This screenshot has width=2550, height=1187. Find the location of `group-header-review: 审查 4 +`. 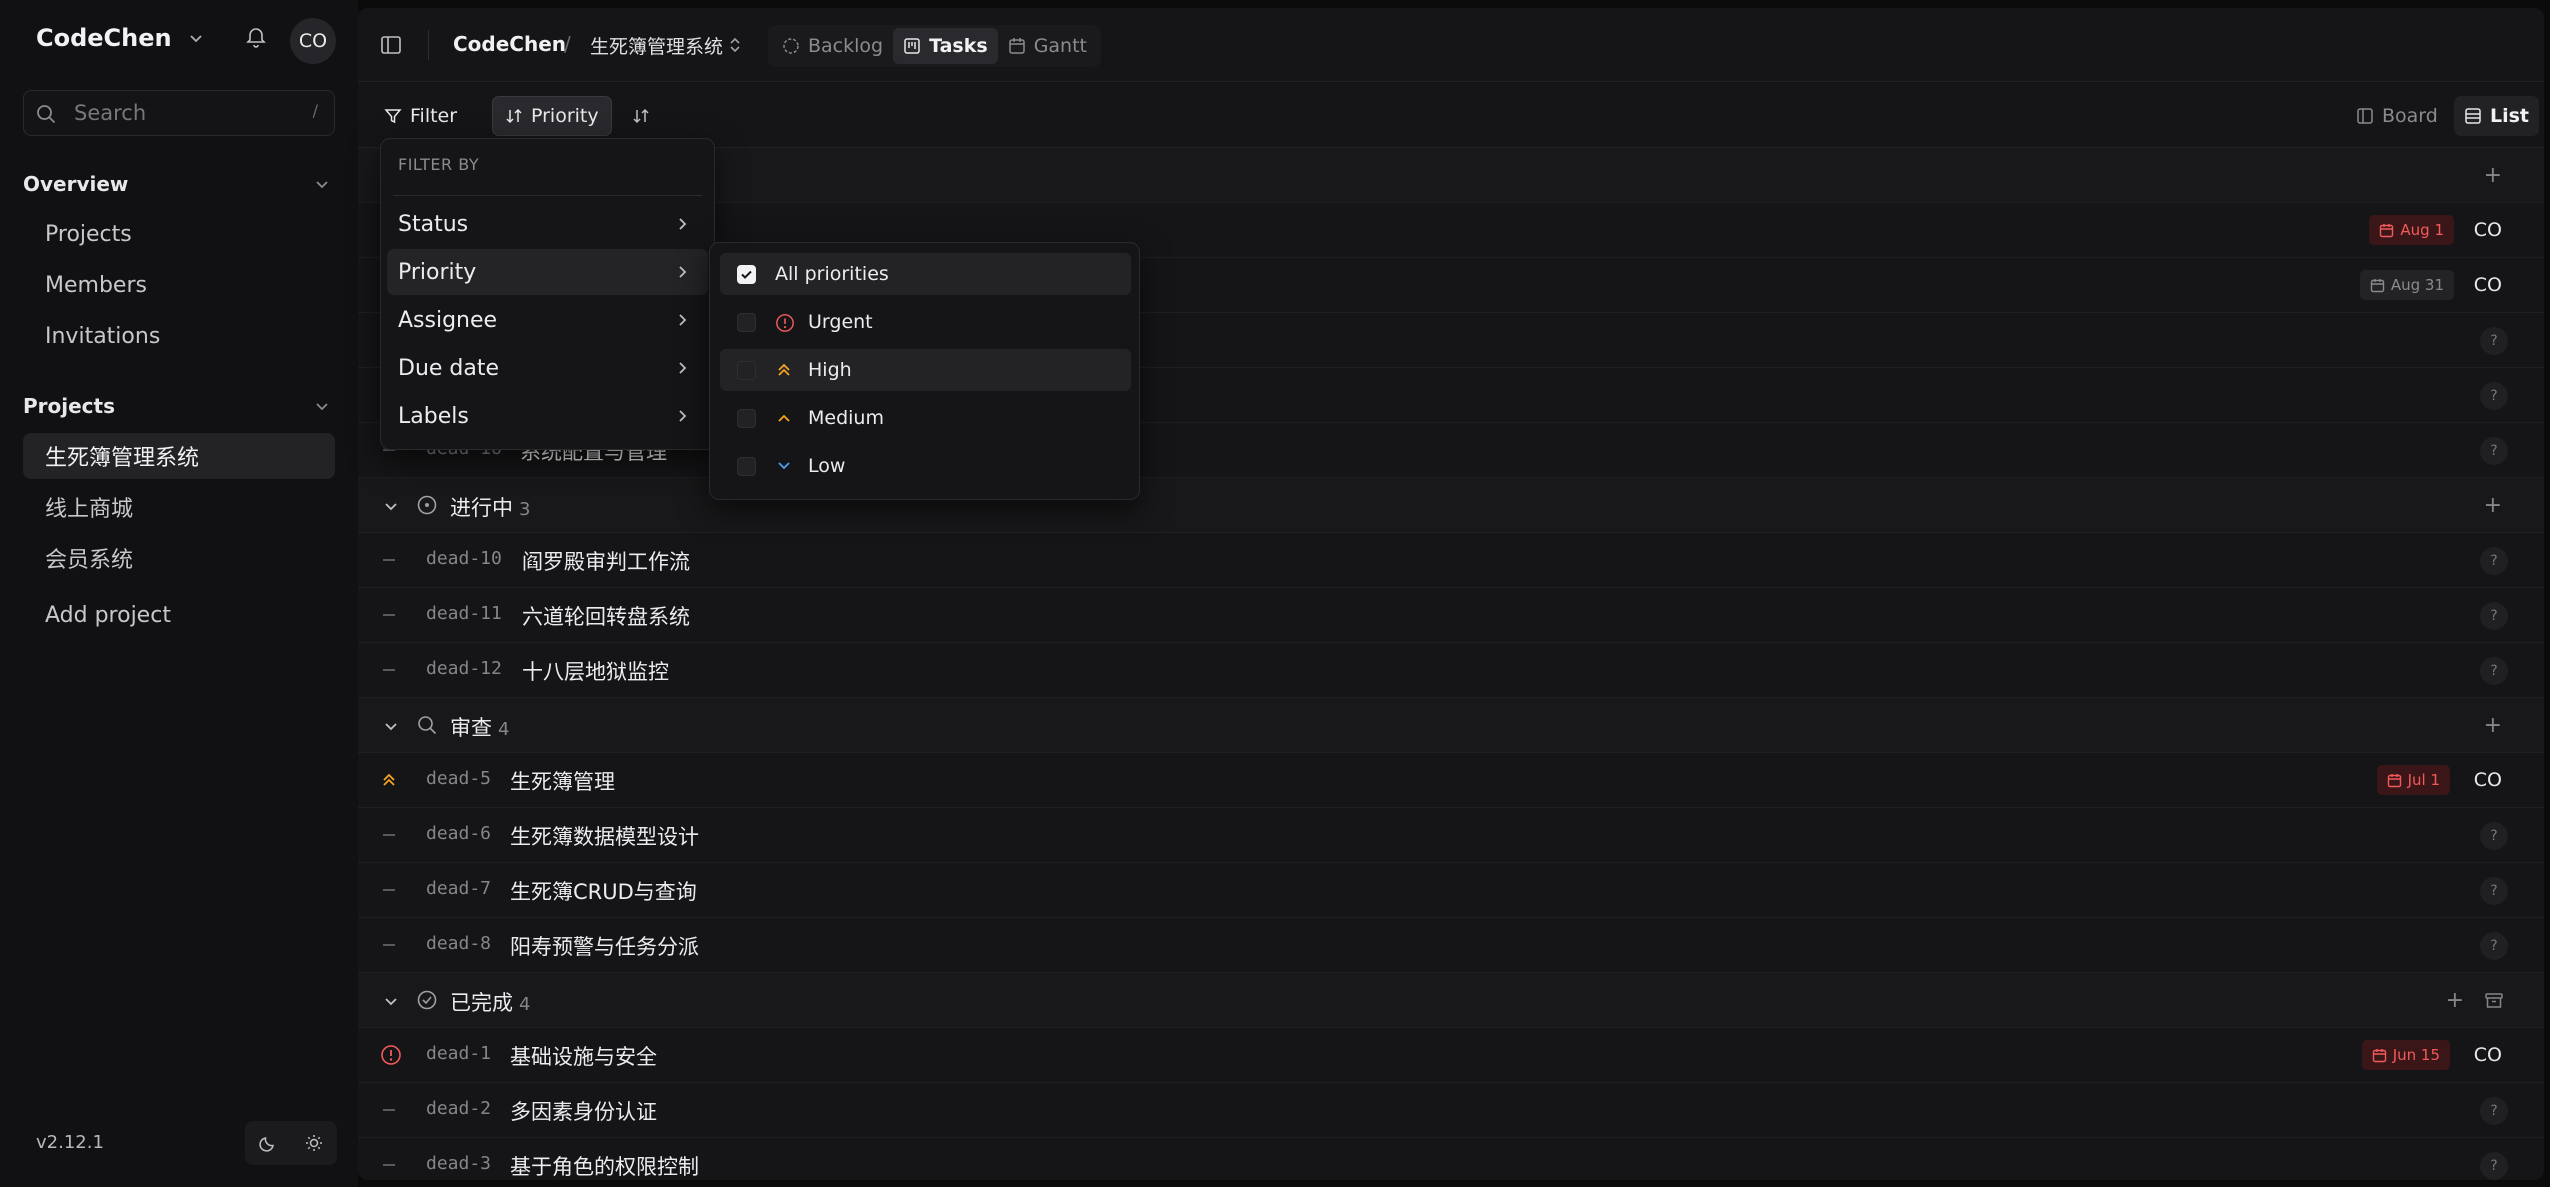

group-header-review: 审查 4 + is located at coordinates (1451, 725).